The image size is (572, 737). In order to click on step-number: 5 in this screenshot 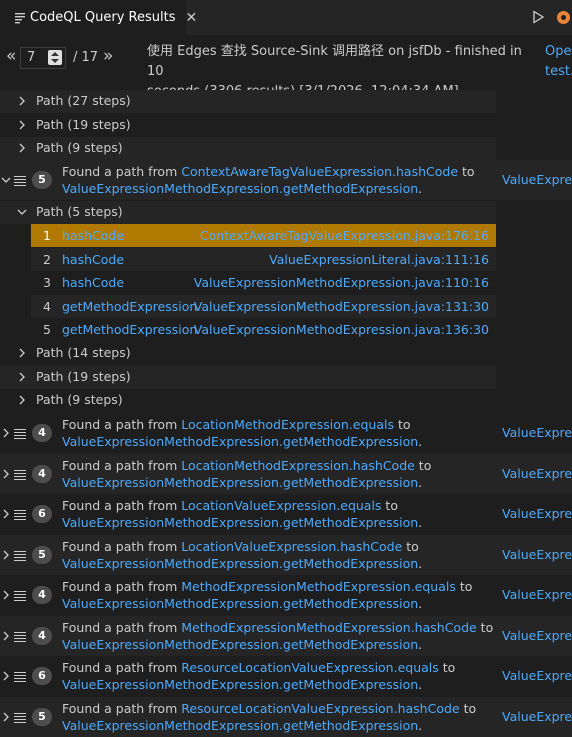, I will do `click(47, 329)`.